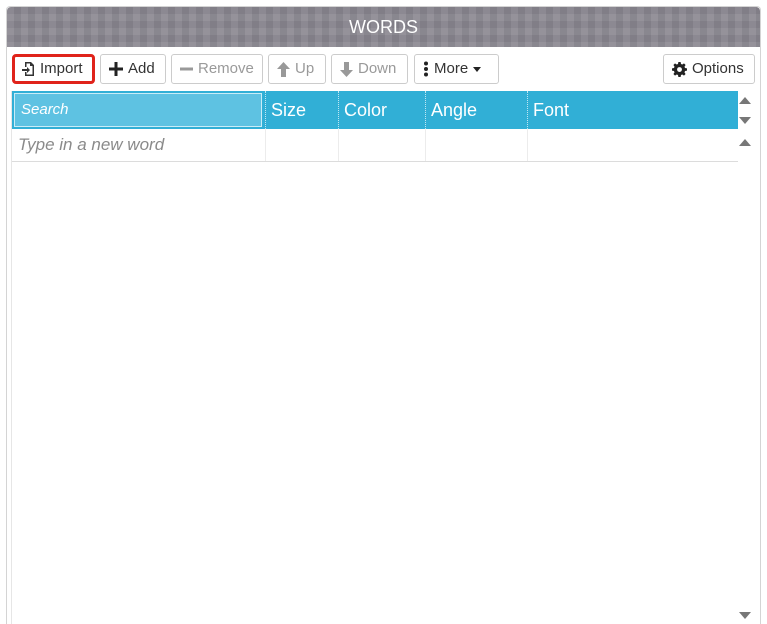 Image resolution: width=767 pixels, height=624 pixels. I want to click on new-word-row: Type in a new word, so click(375, 145).